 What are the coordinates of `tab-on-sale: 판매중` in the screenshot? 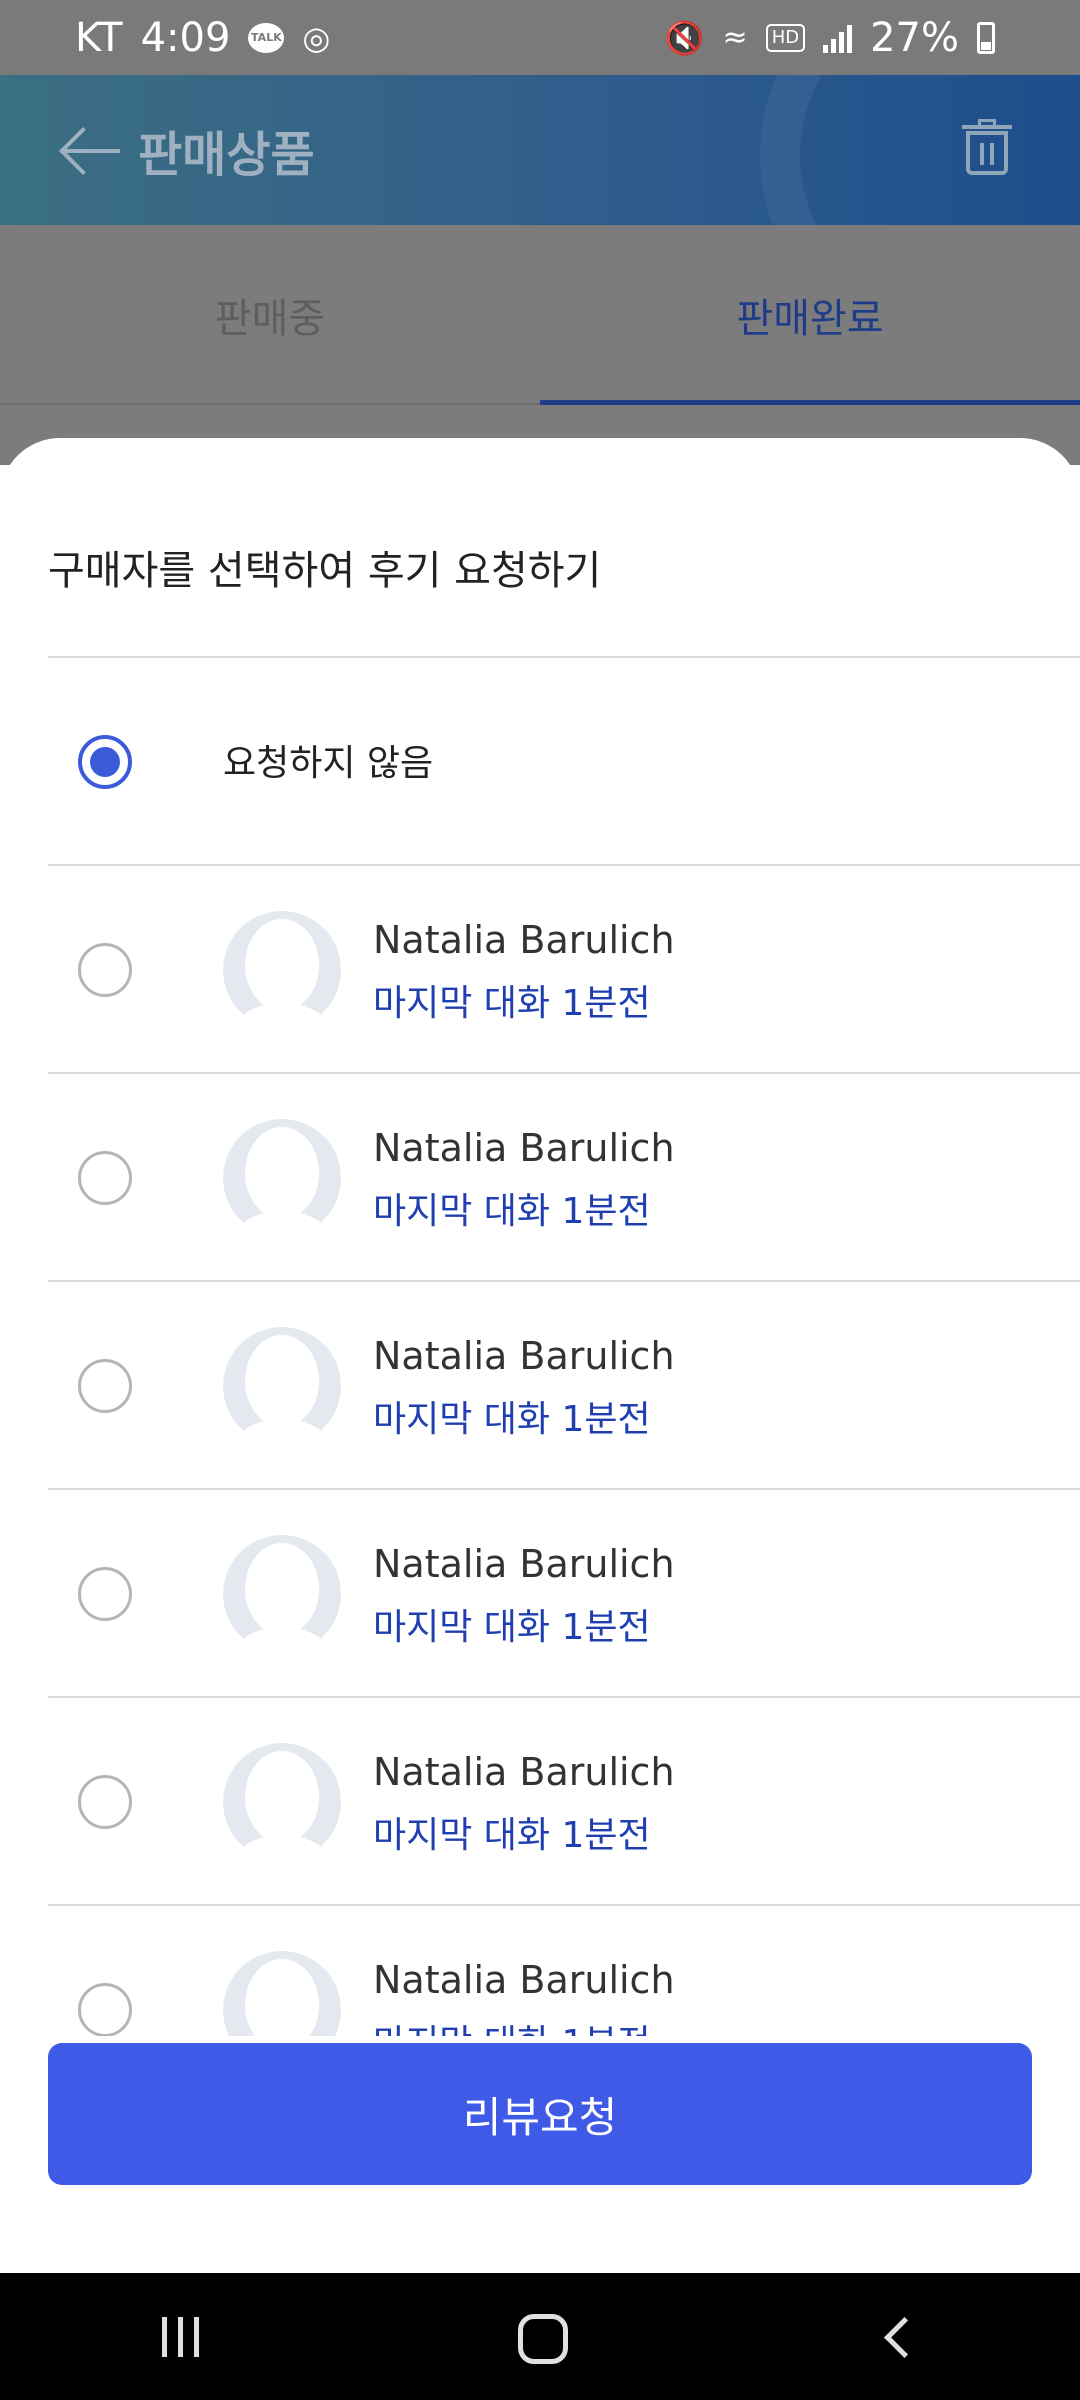 It's located at (270, 315).